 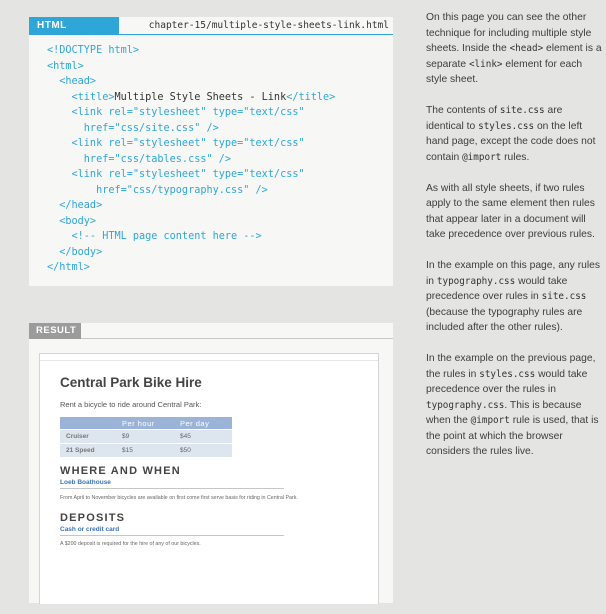 What do you see at coordinates (93, 518) in the screenshot?
I see `section-heading: DEPOSITS` at bounding box center [93, 518].